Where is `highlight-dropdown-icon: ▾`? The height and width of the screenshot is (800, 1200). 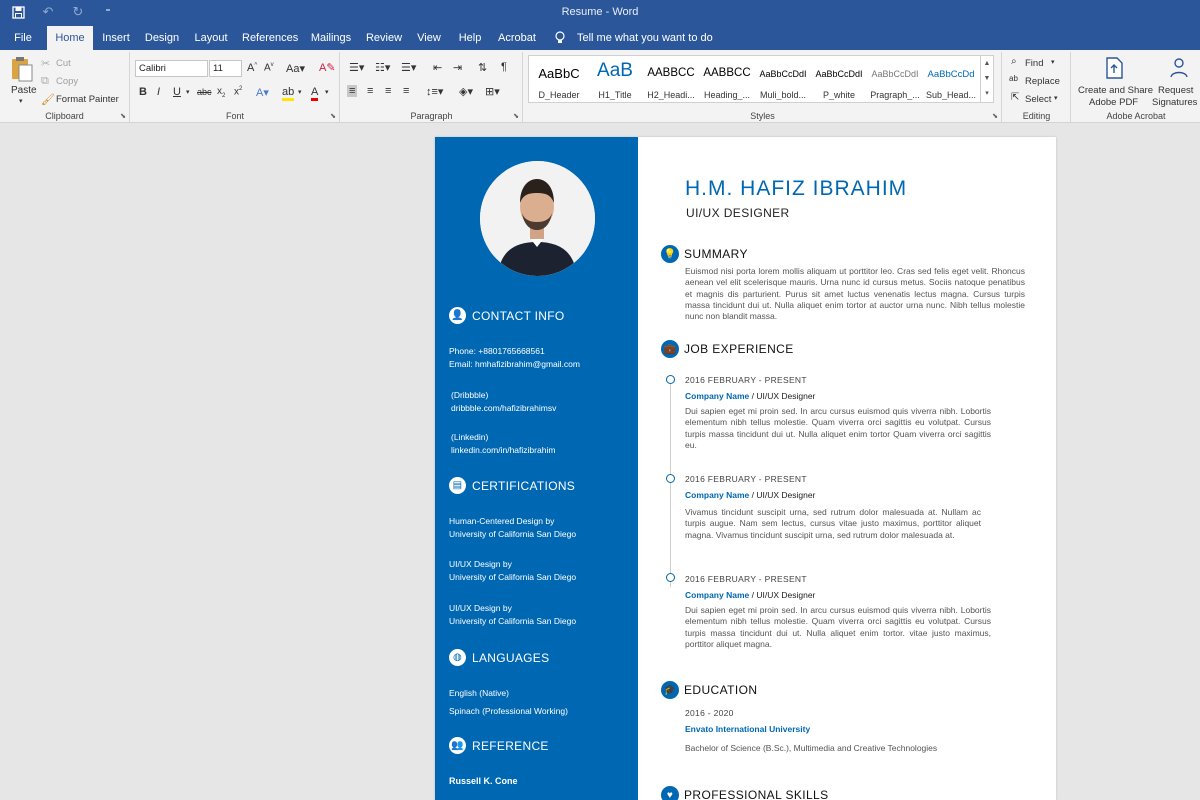
highlight-dropdown-icon: ▾ is located at coordinates (300, 92).